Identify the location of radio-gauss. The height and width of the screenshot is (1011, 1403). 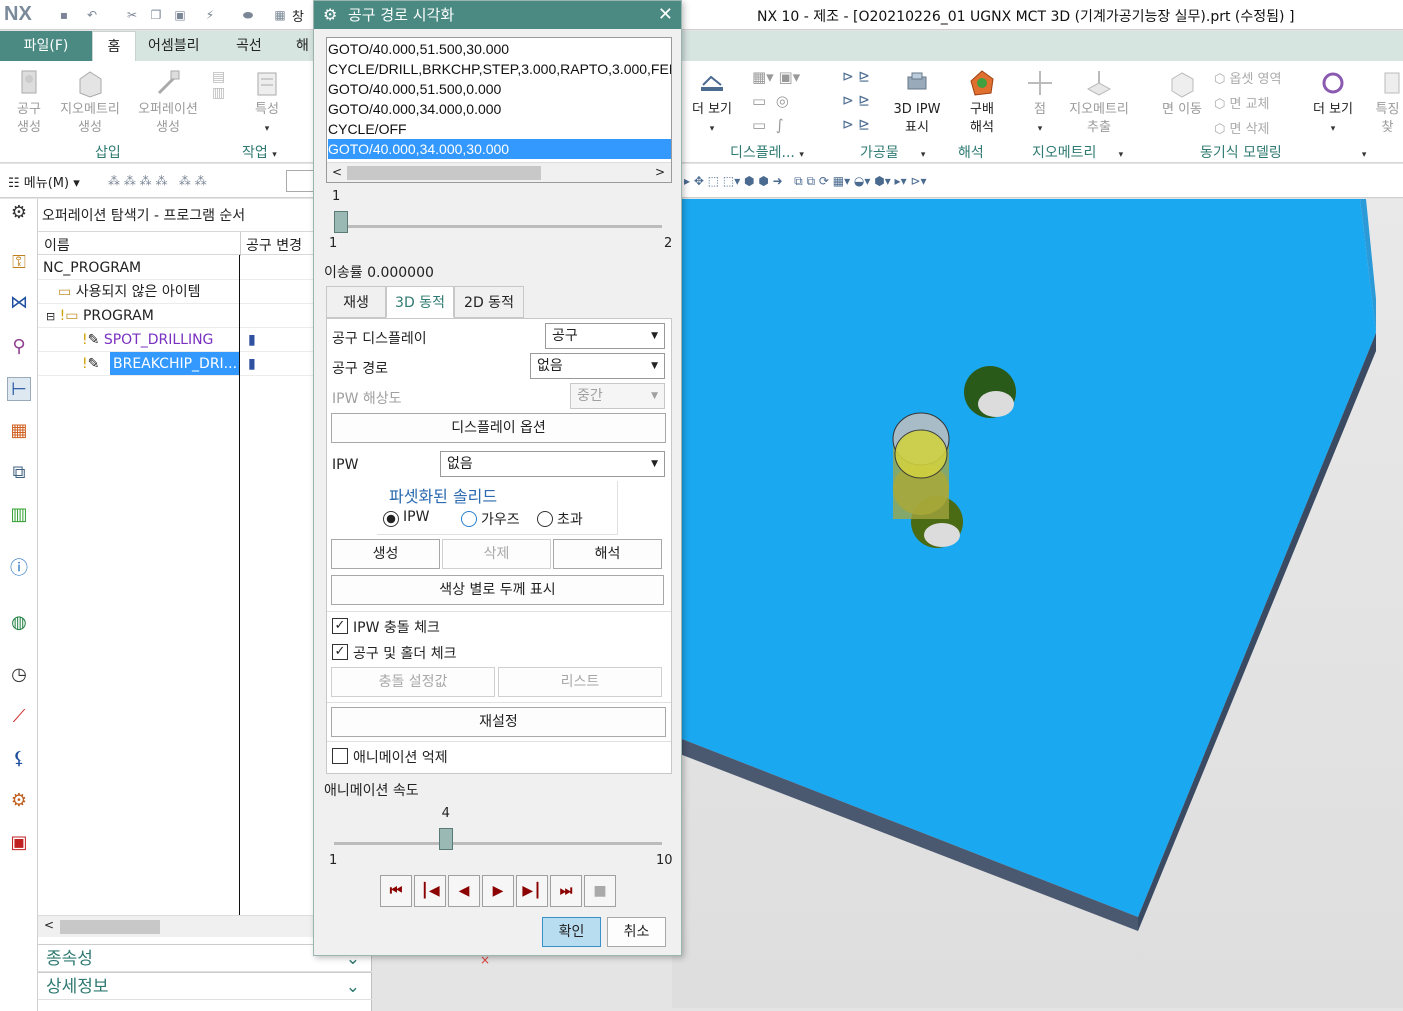
(469, 519).